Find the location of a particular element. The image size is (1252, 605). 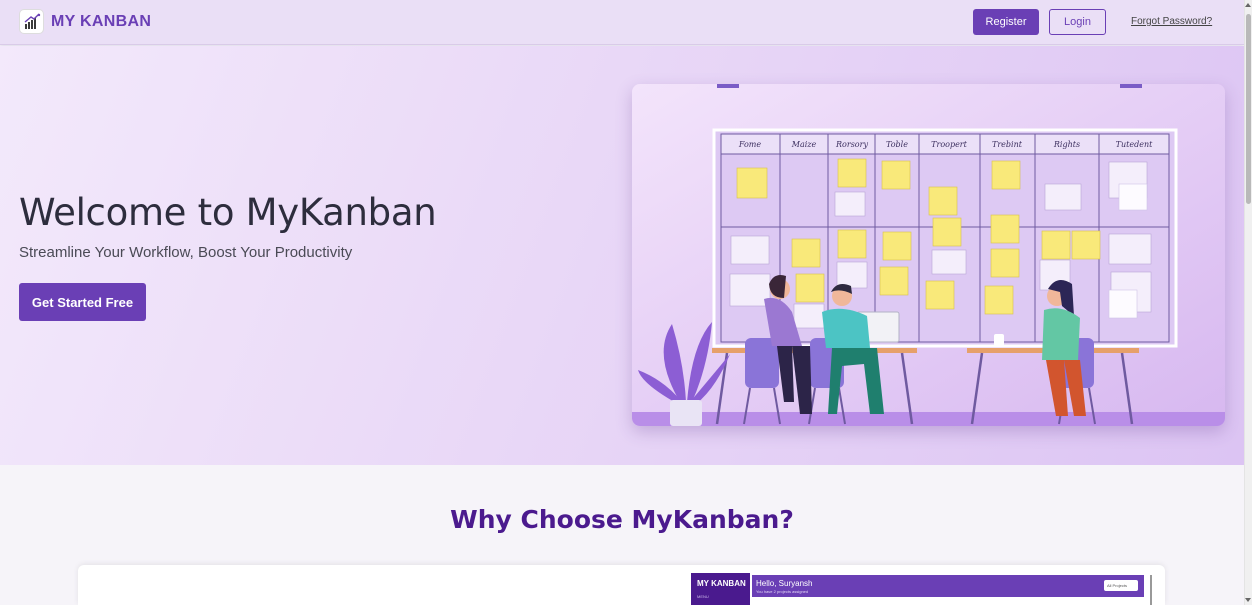

preview-greeting: Hello, Suryansh is located at coordinates (784, 583).